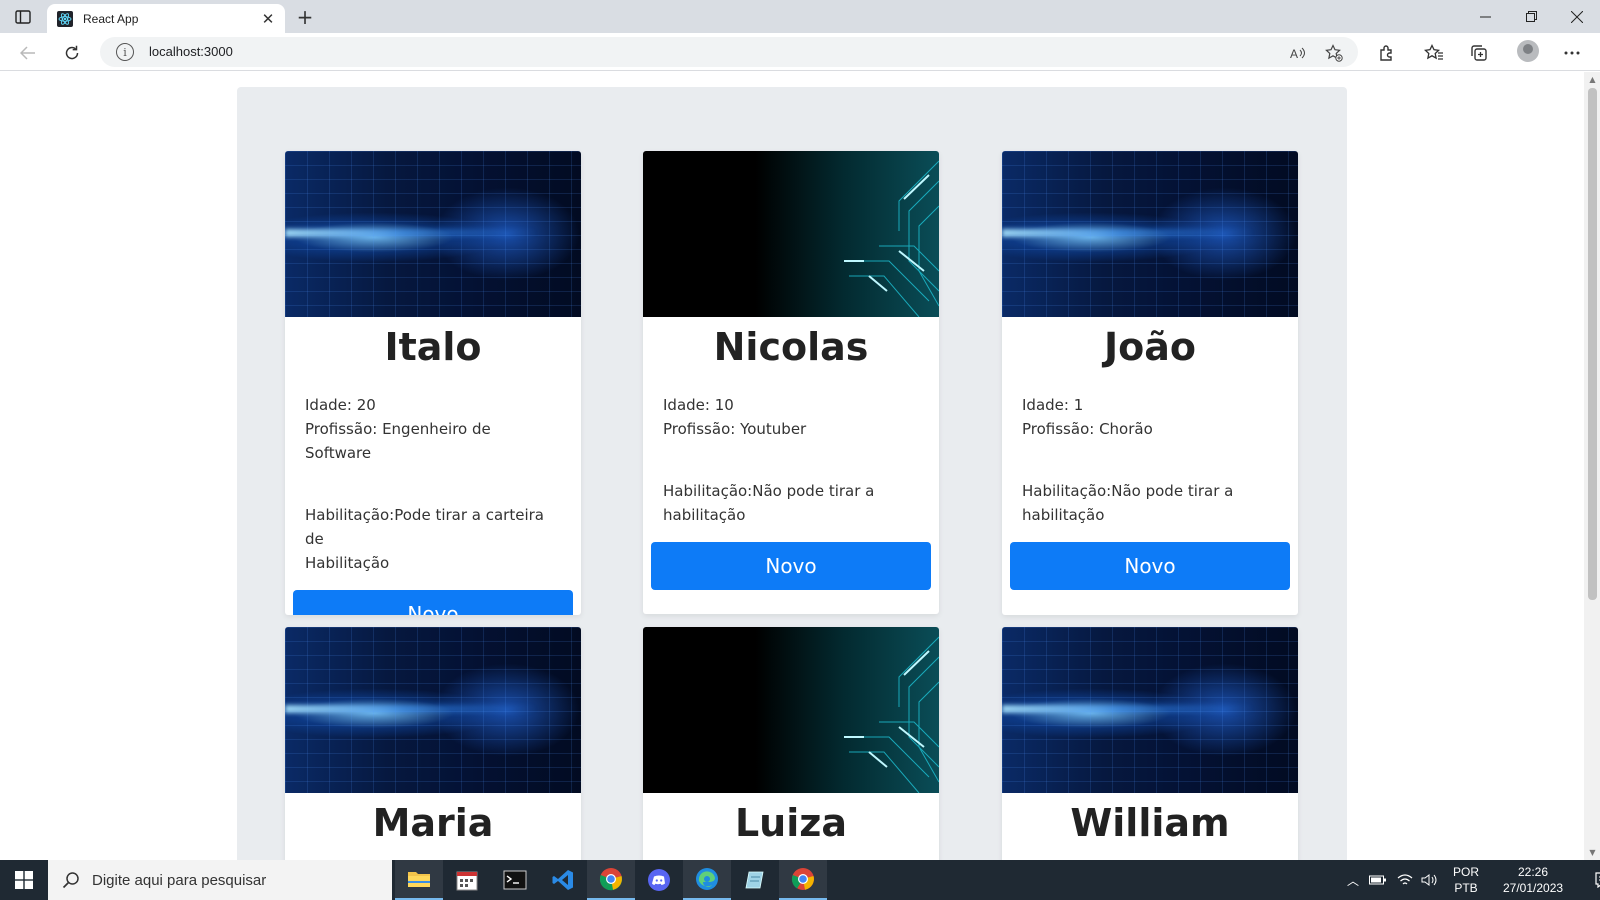 This screenshot has height=900, width=1600. I want to click on language-code: POR, so click(1466, 872).